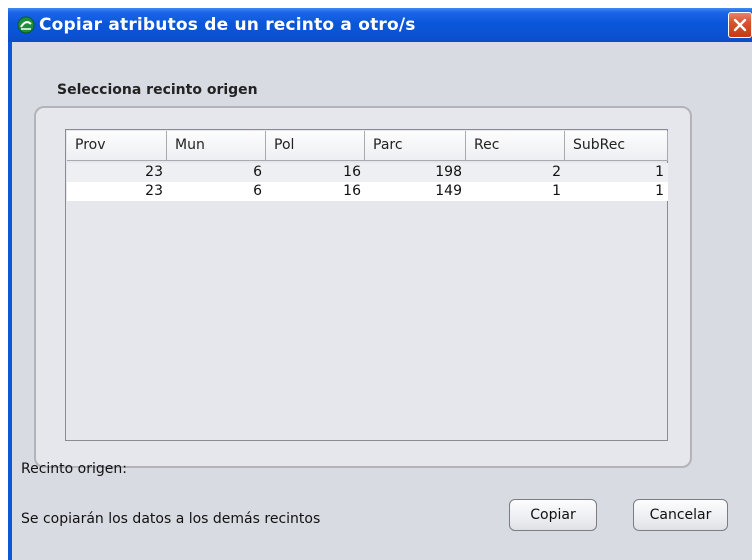 The image size is (752, 560). What do you see at coordinates (556, 172) in the screenshot?
I see `cell-rec: 2` at bounding box center [556, 172].